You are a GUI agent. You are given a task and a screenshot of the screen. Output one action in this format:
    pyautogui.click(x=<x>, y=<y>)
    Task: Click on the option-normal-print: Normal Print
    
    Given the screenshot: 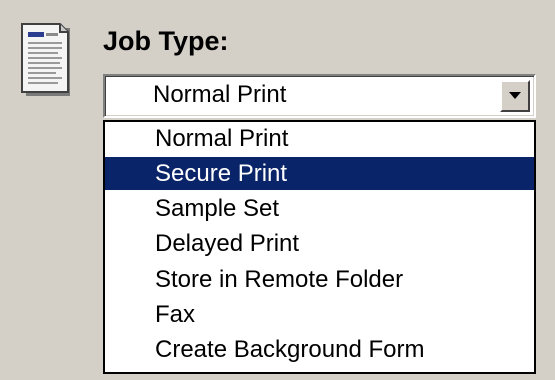 What is the action you would take?
    pyautogui.click(x=319, y=138)
    